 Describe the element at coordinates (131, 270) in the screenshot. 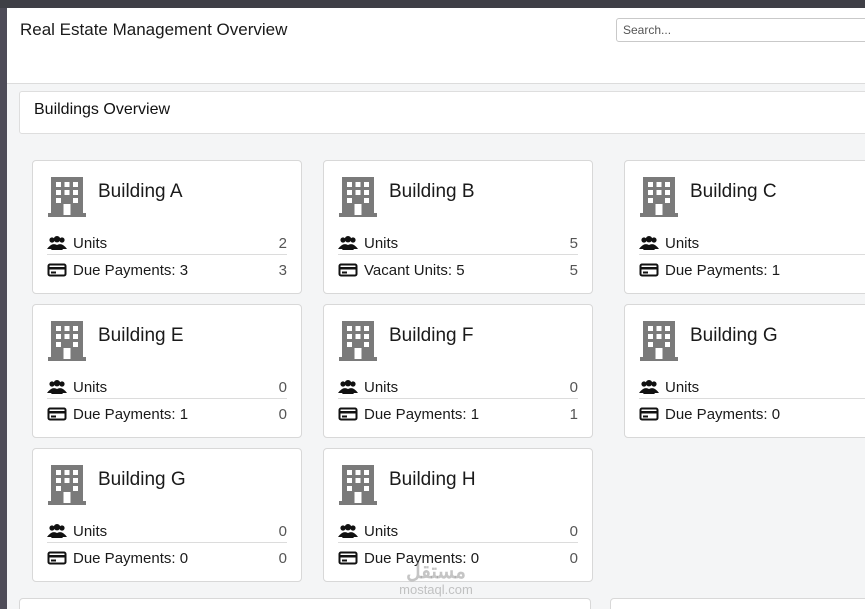

I see `payments-label: Due Payments: 3` at that location.